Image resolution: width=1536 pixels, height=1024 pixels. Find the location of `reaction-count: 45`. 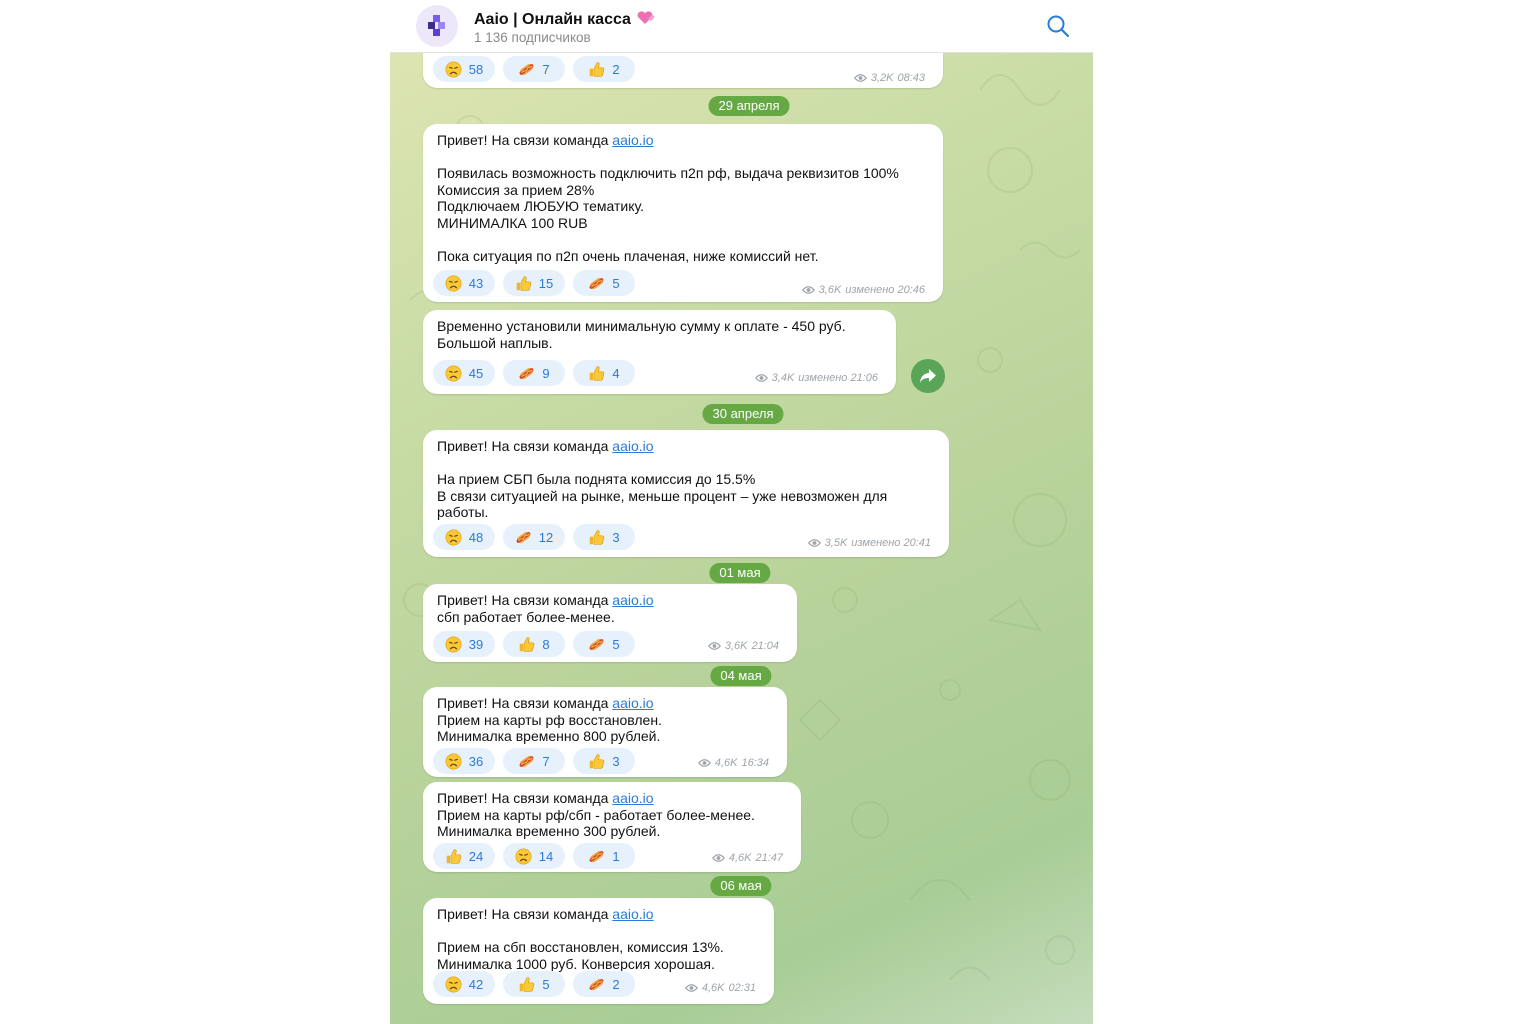

reaction-count: 45 is located at coordinates (476, 373).